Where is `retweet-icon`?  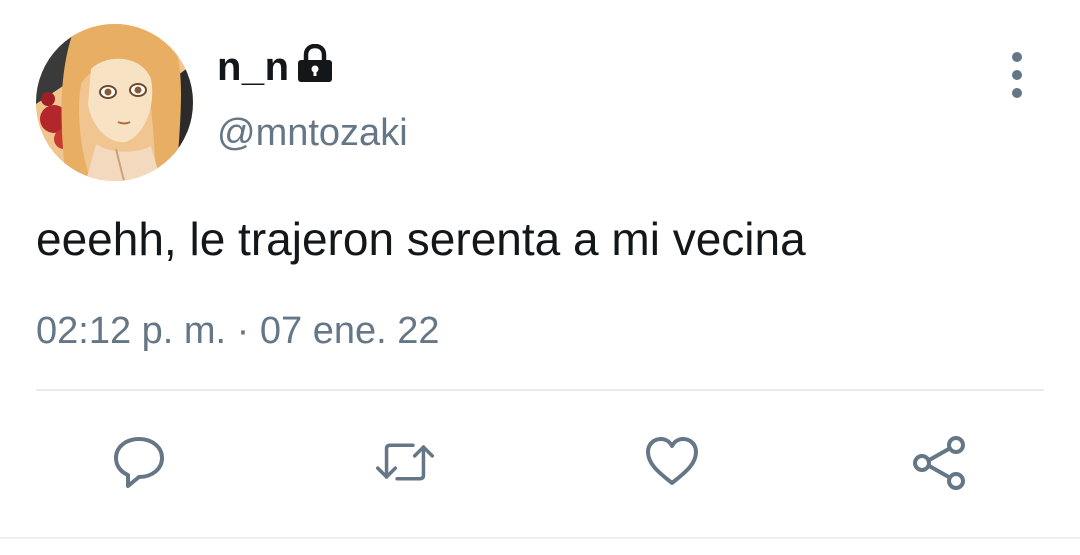 retweet-icon is located at coordinates (405, 462).